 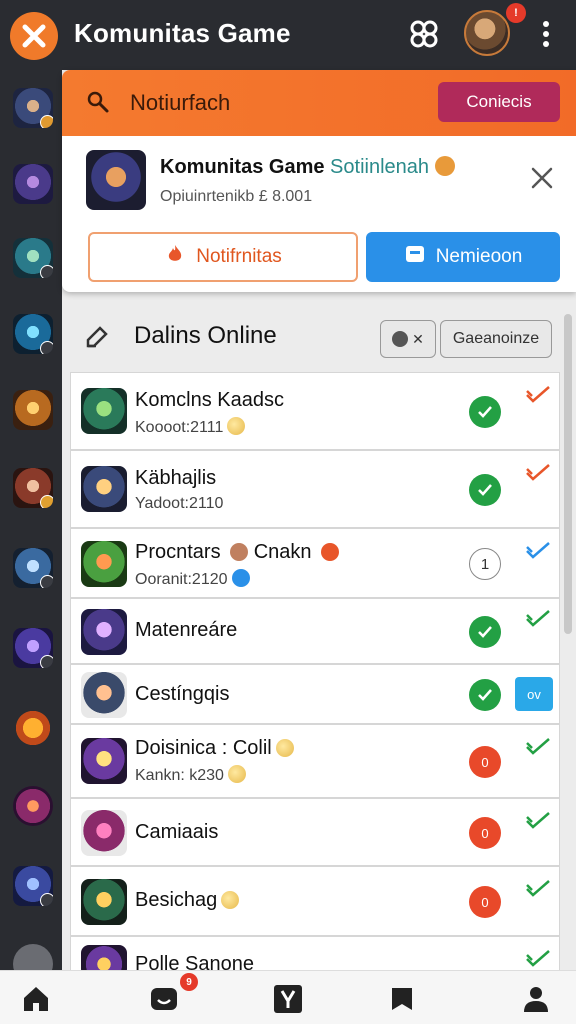 I want to click on notification-card-title: Komunitas Game Sotiinlenah, so click(x=307, y=167).